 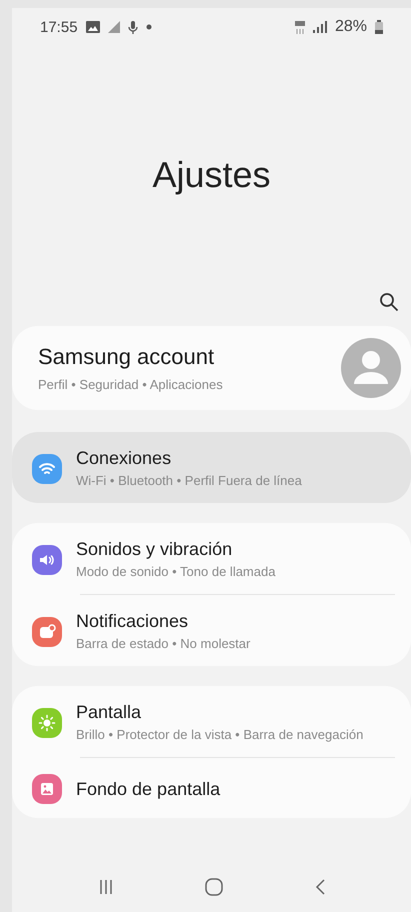 What do you see at coordinates (133, 621) in the screenshot?
I see `item-title: Notificaciones` at bounding box center [133, 621].